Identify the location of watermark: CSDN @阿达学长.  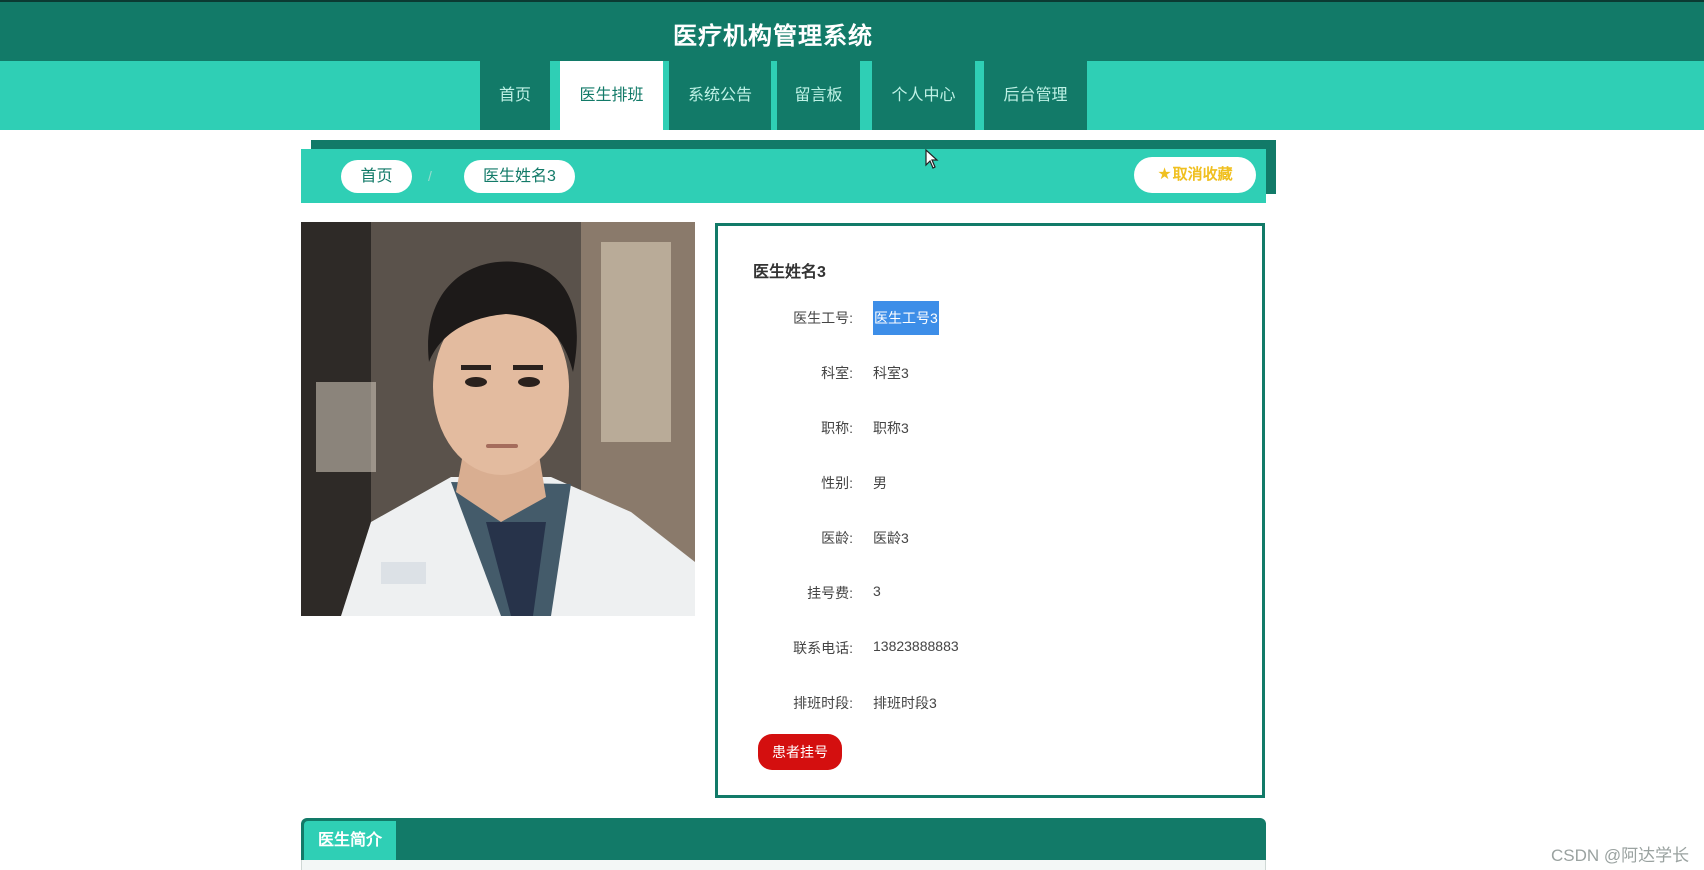
(1620, 855).